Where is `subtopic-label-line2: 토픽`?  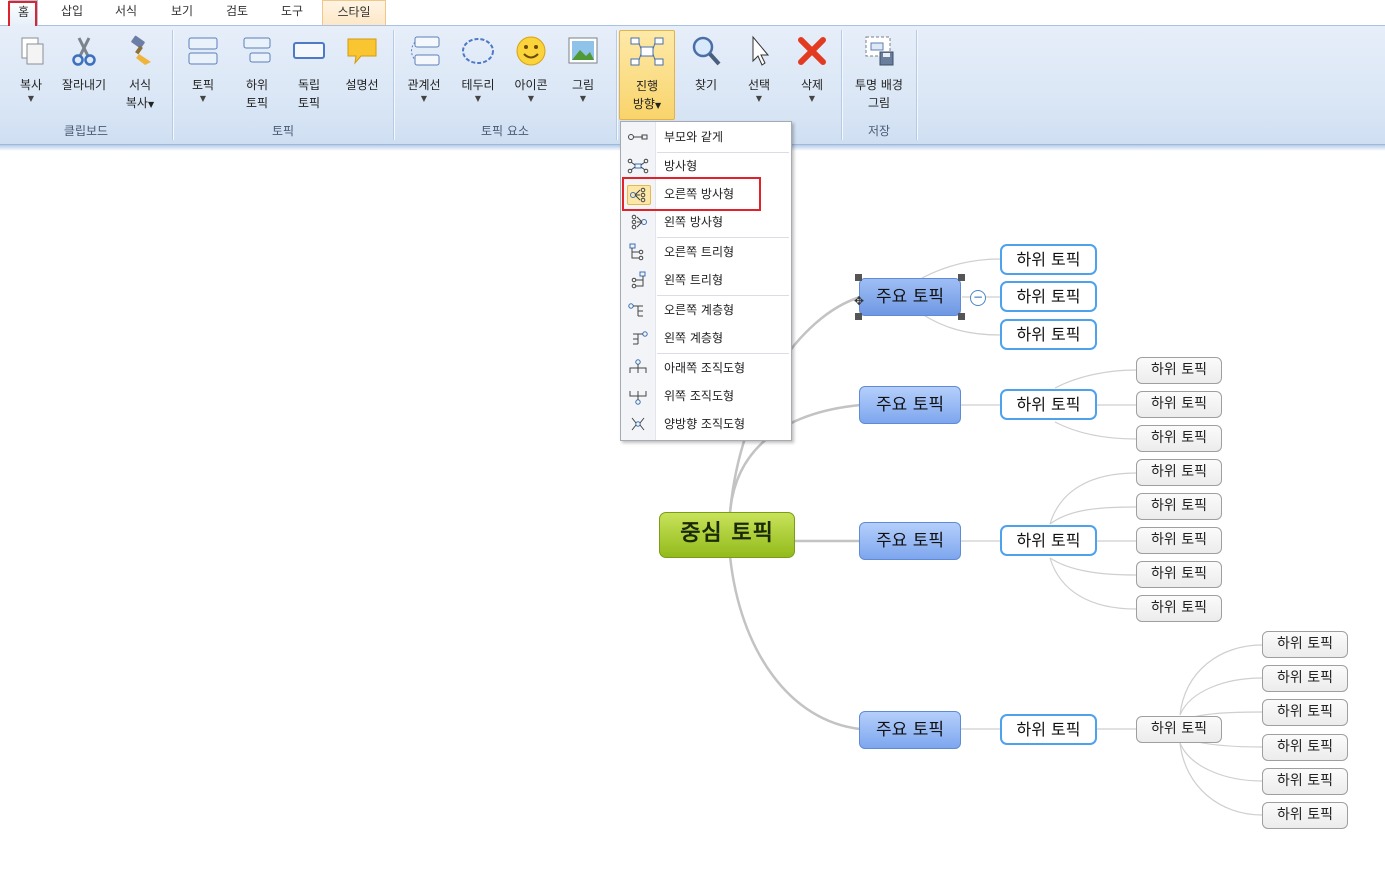
subtopic-label-line2: 토픽 is located at coordinates (257, 103).